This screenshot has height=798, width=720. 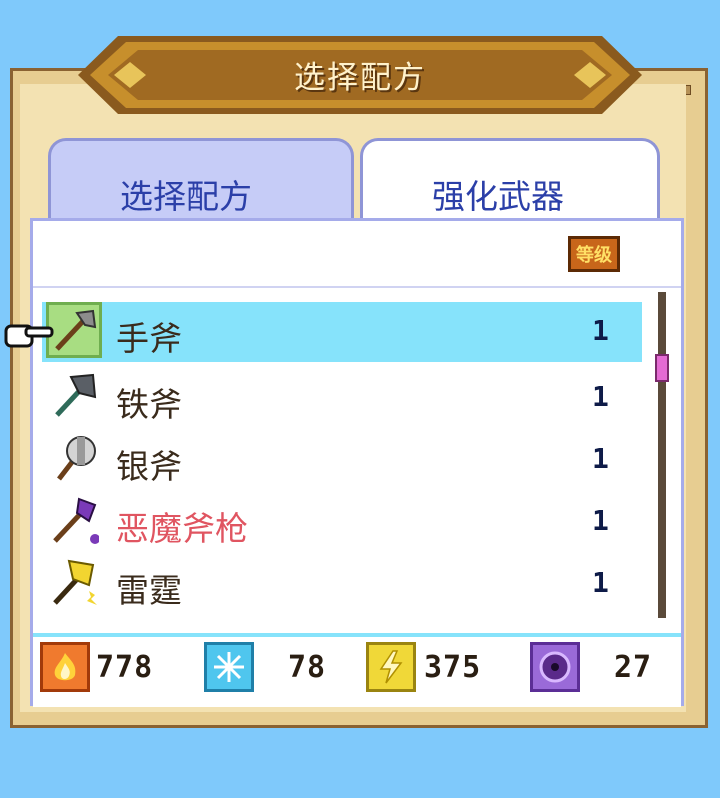 What do you see at coordinates (662, 455) in the screenshot?
I see `list-scrollbar` at bounding box center [662, 455].